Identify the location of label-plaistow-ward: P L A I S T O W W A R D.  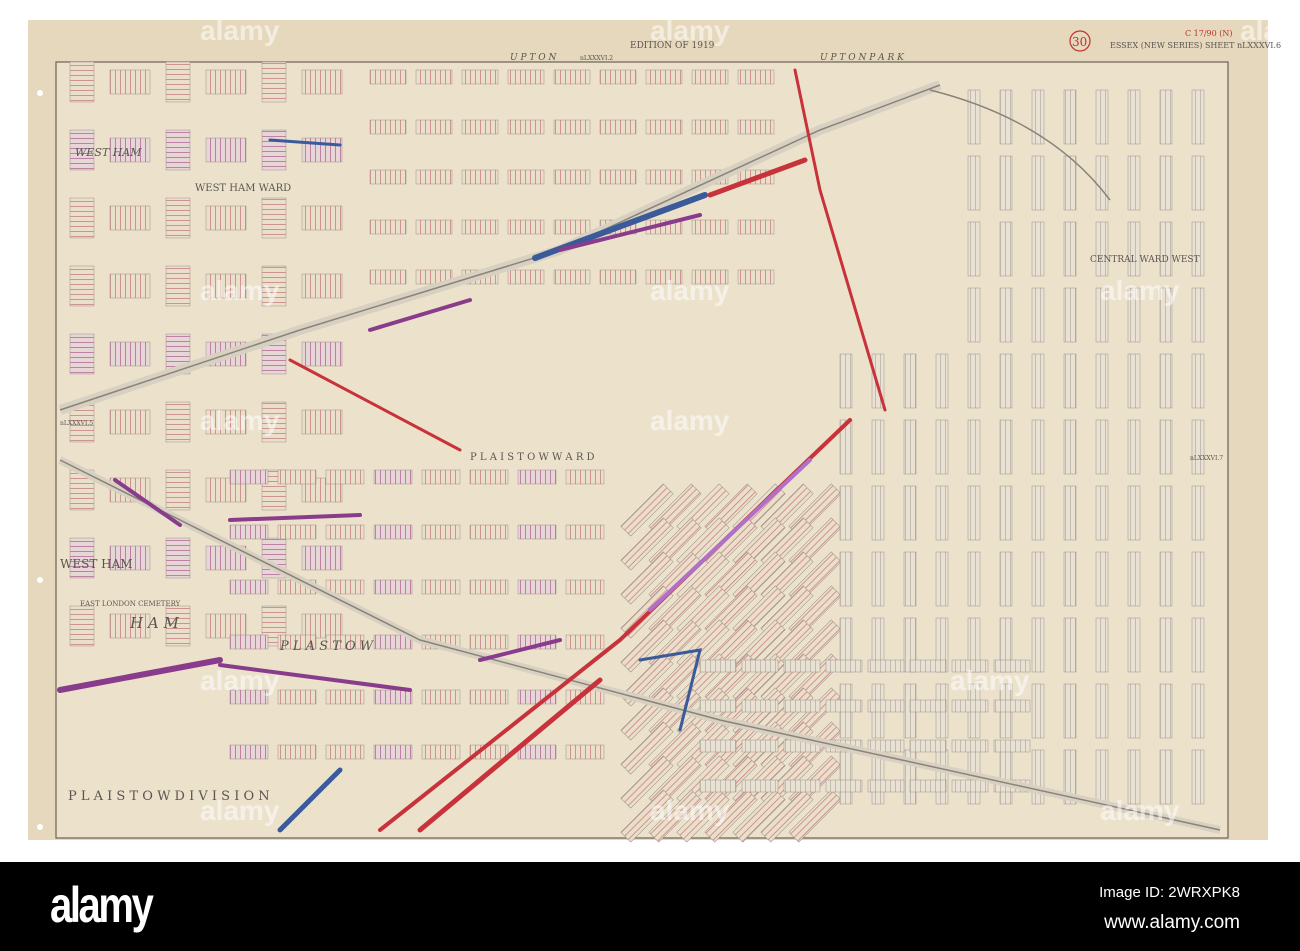
(532, 457).